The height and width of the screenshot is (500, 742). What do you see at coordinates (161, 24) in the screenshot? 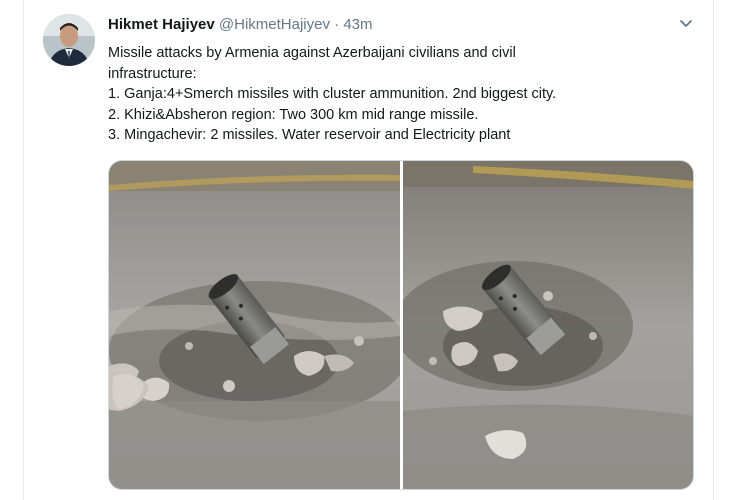
I see `author-name: Hikmet Hajiyev` at bounding box center [161, 24].